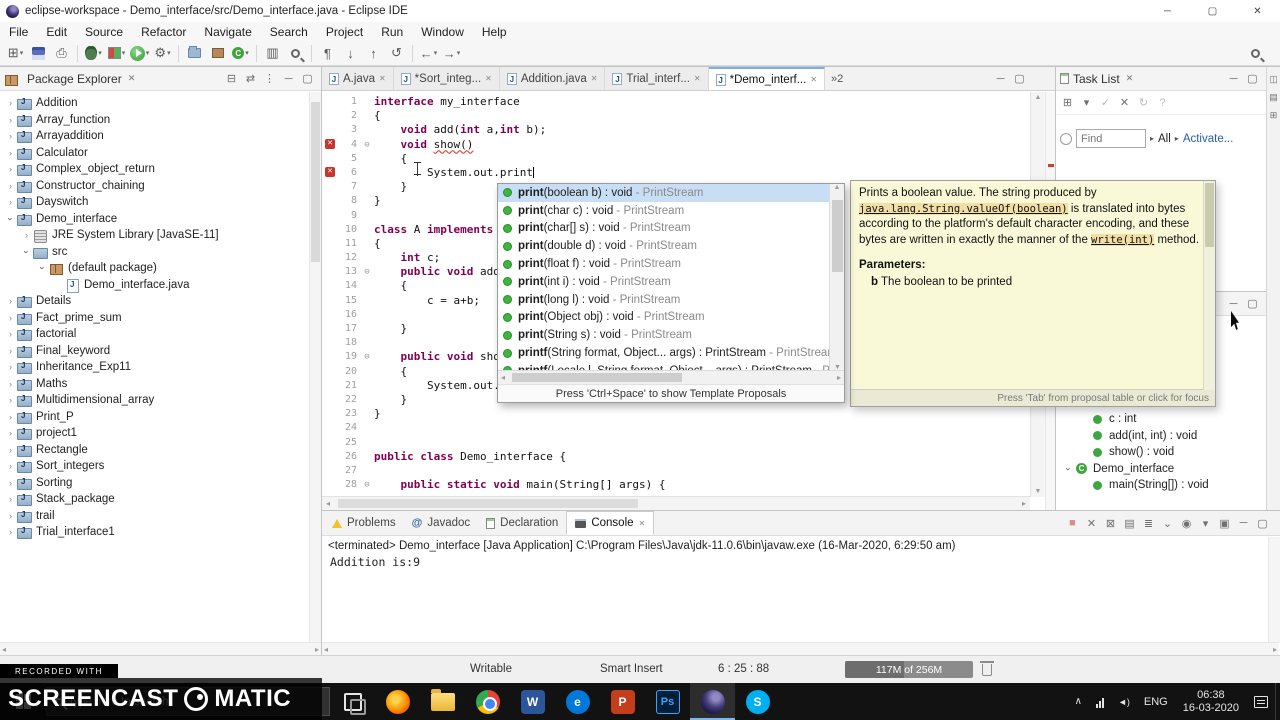 The image size is (1280, 720). I want to click on last-edit-location-icon: ↺, so click(396, 53).